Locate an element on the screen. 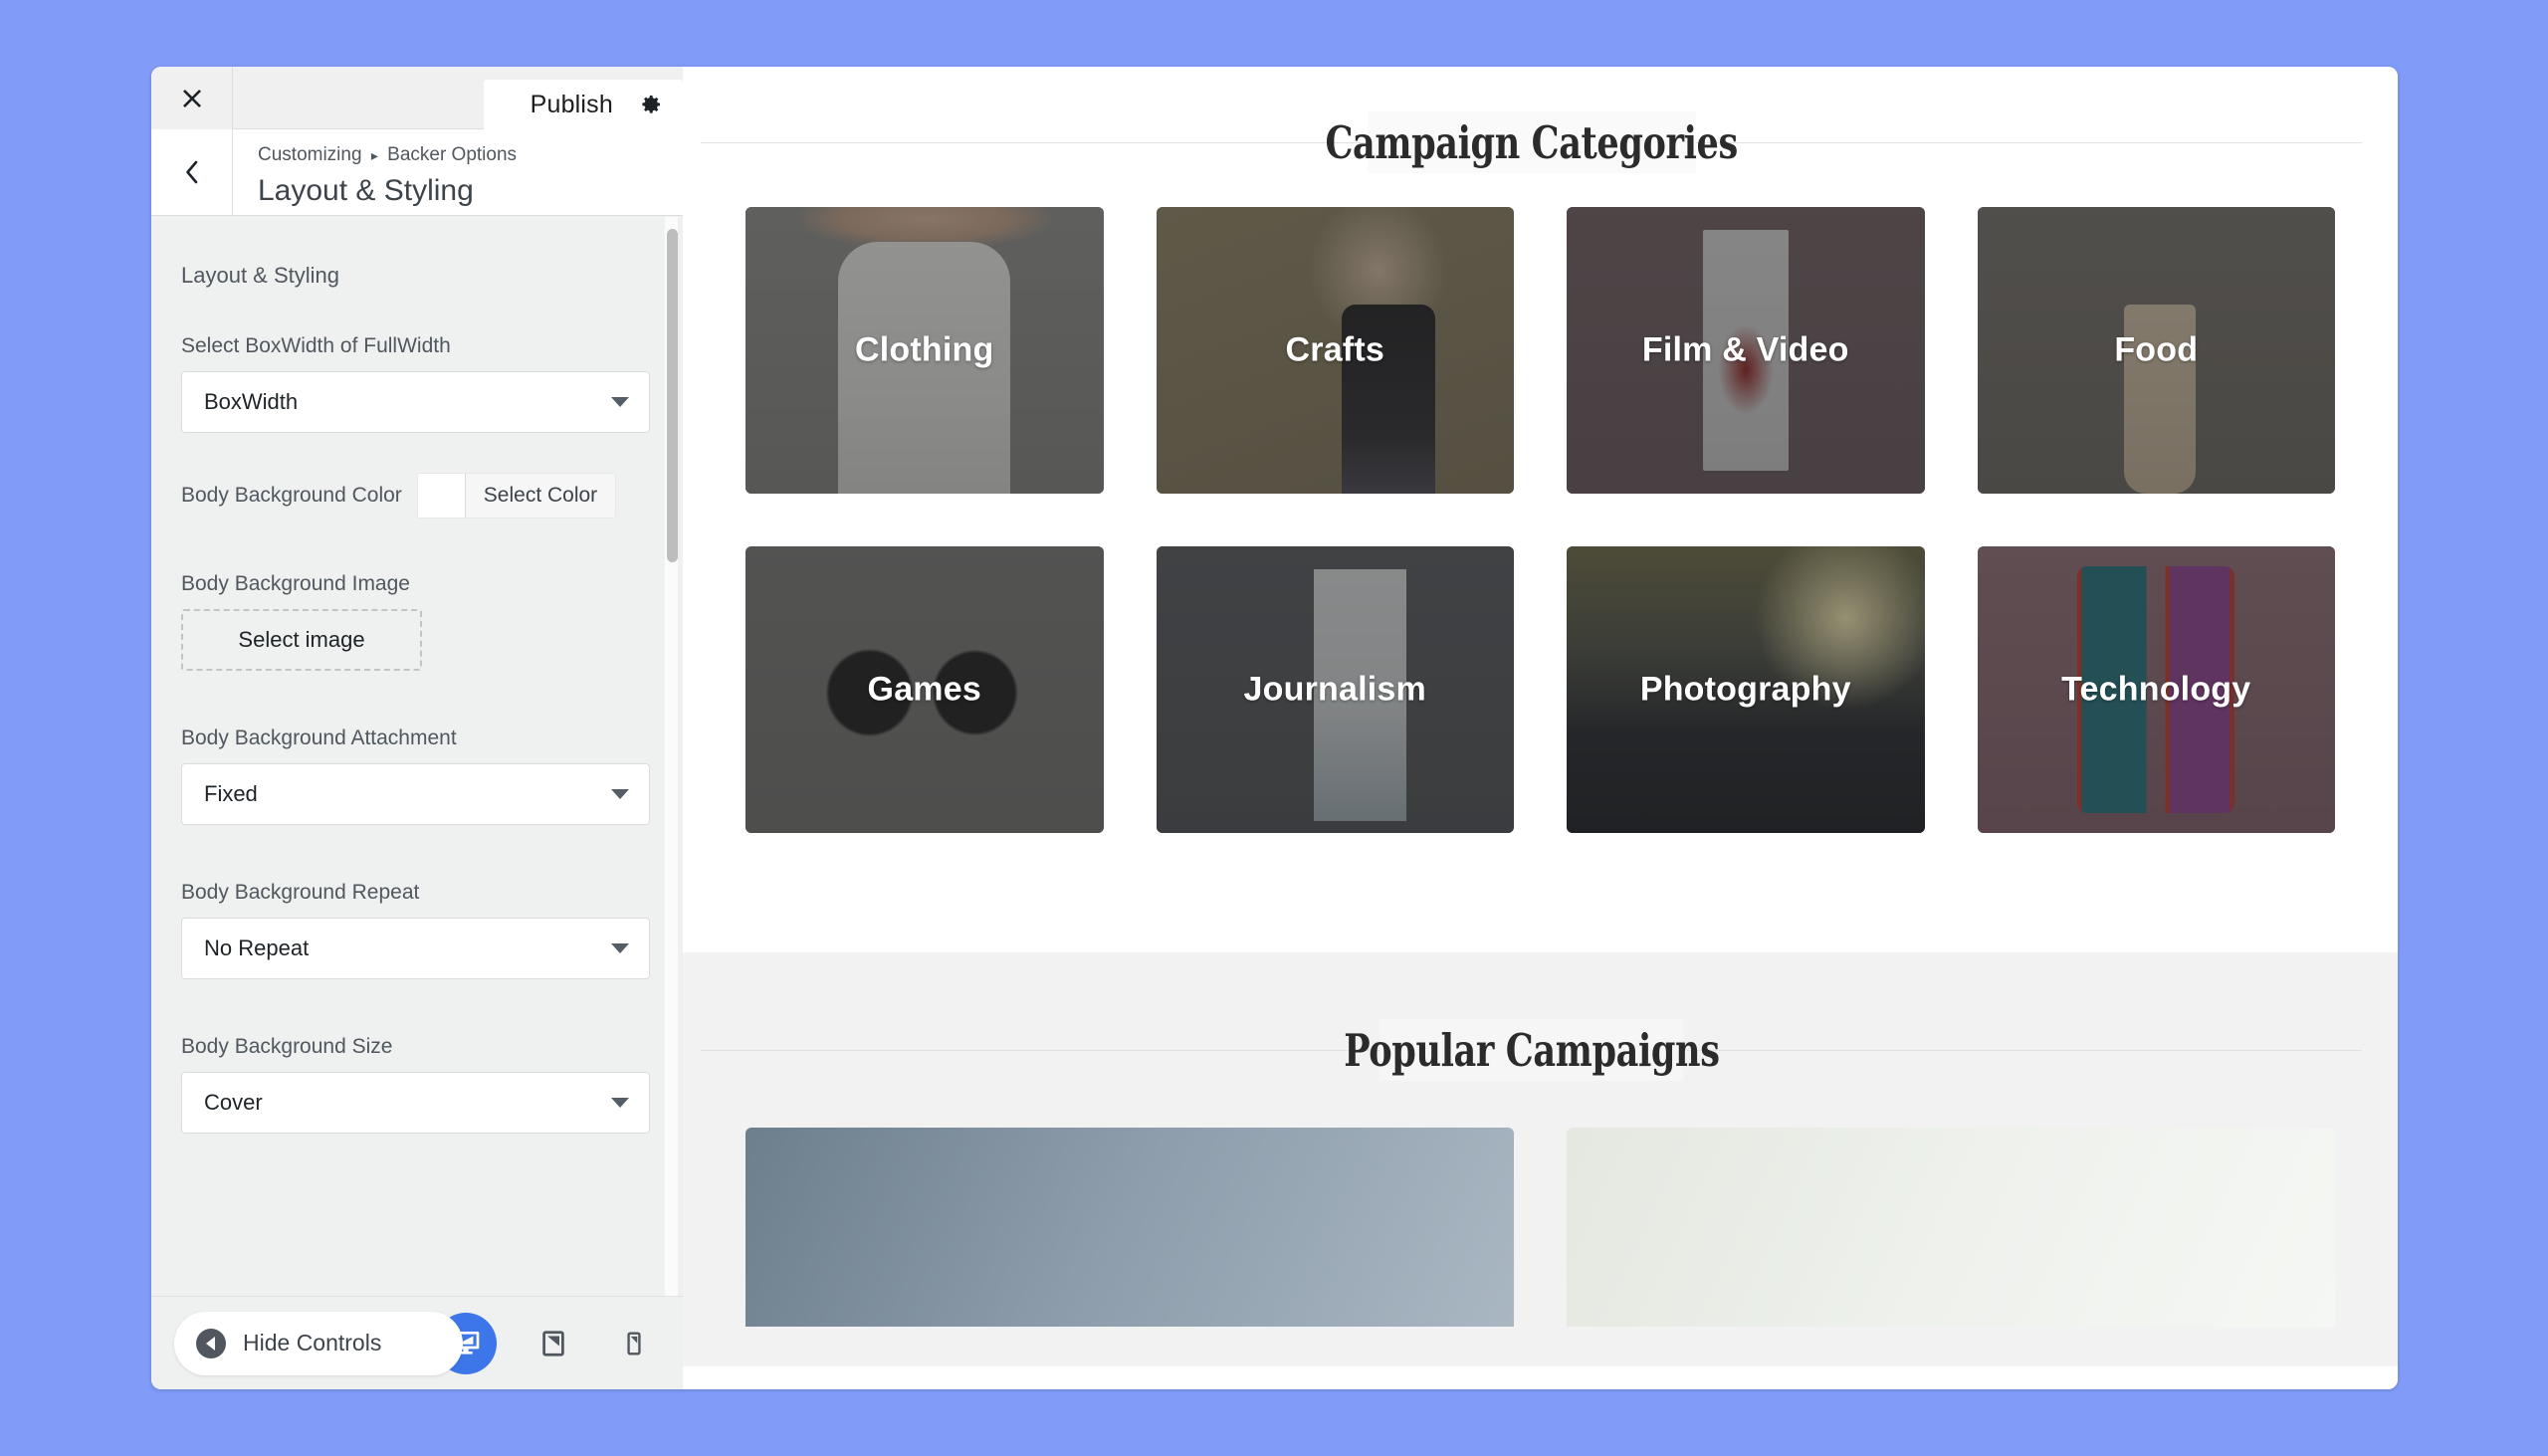 The width and height of the screenshot is (2548, 1456). tablet-icon is located at coordinates (553, 1343).